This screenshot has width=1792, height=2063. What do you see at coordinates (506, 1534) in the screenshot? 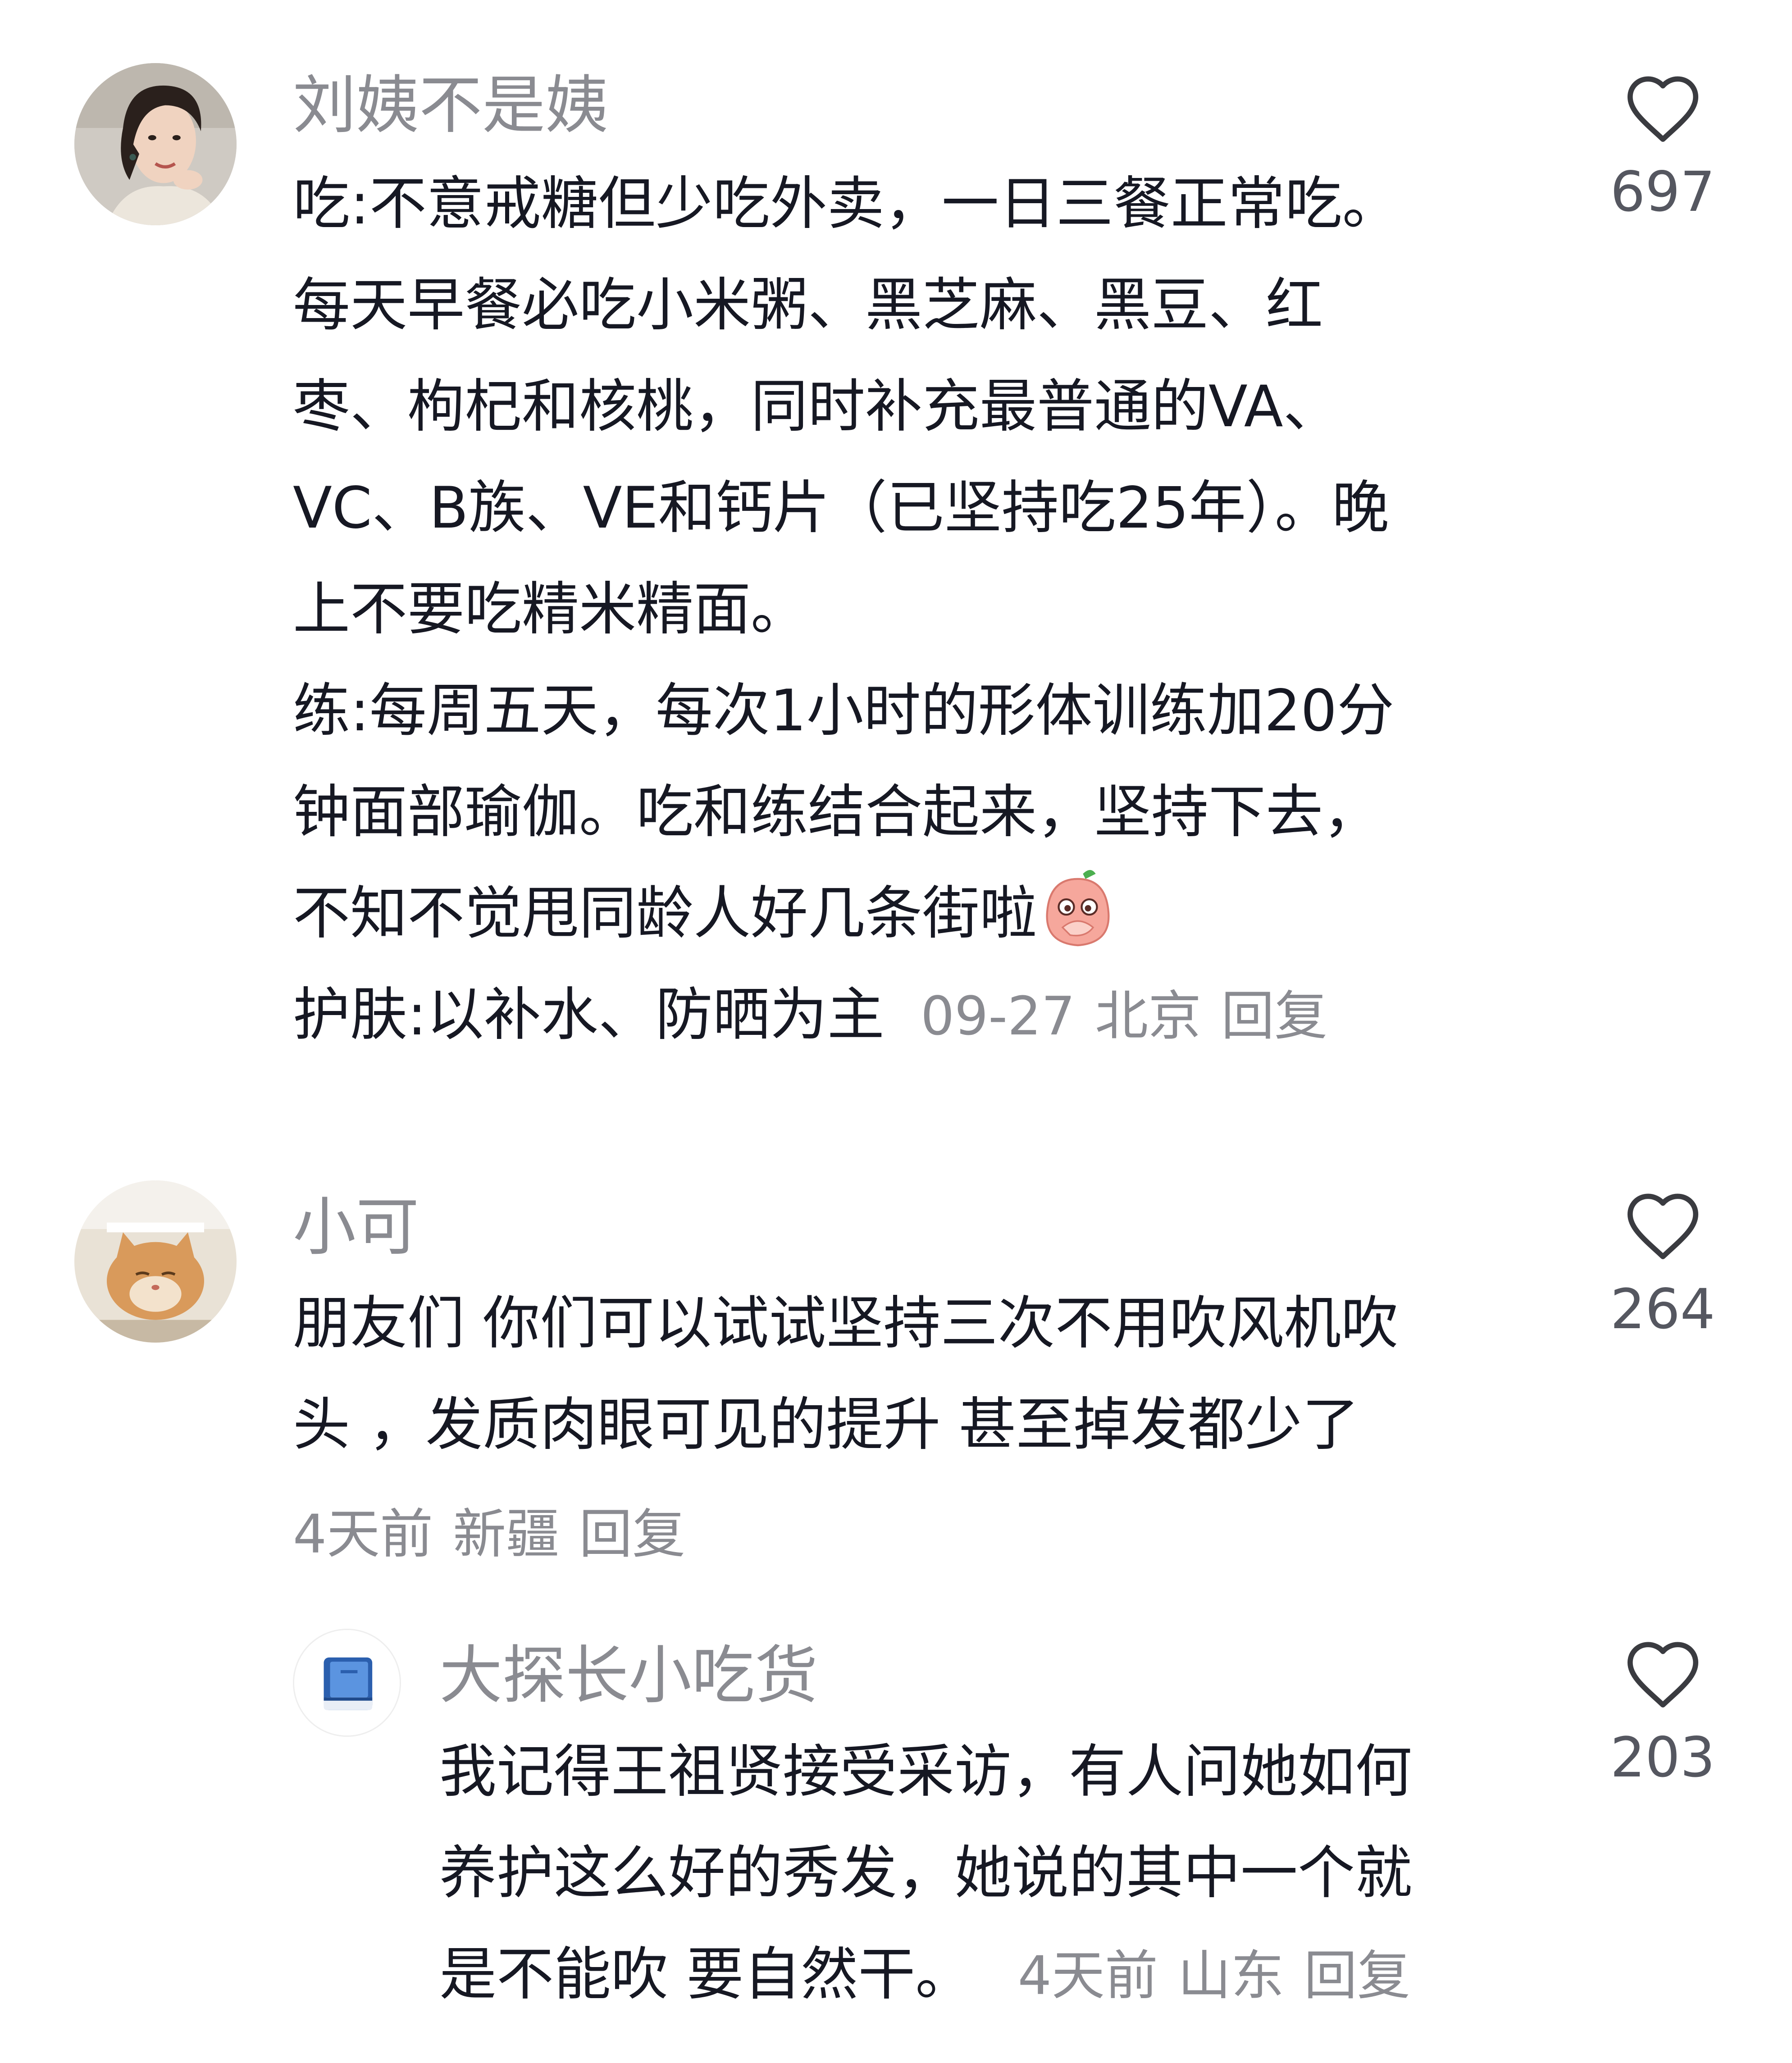
I see `comment-location: 新疆` at bounding box center [506, 1534].